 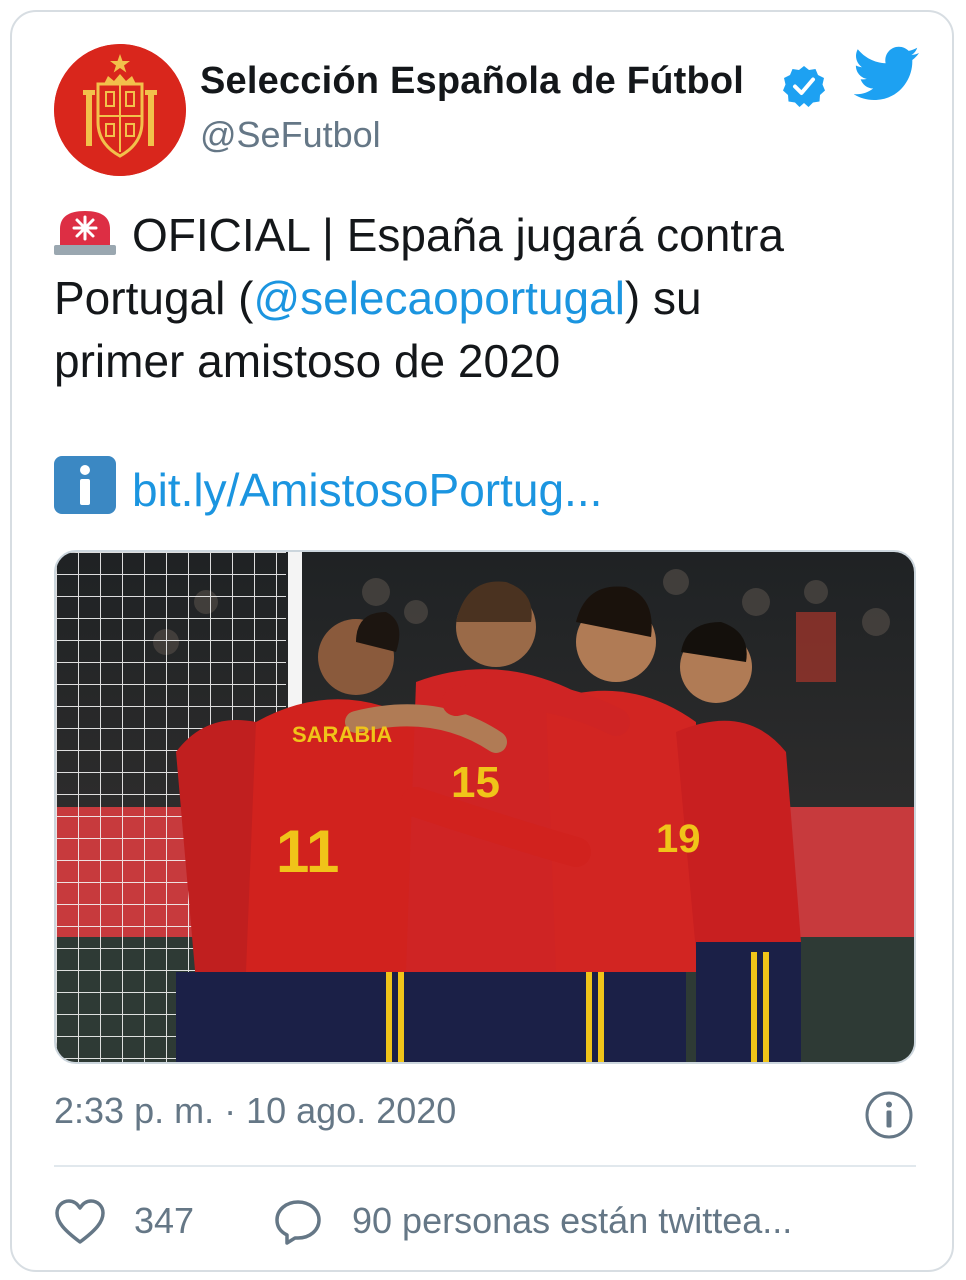 I want to click on tweet-line-2: Portugal (@selecaoportugal) su, so click(x=489, y=298).